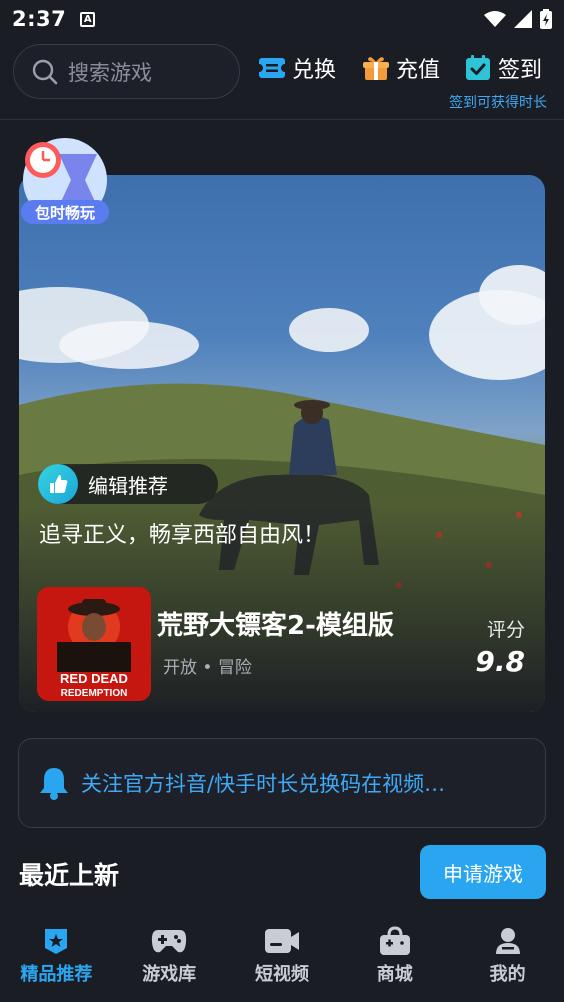  Describe the element at coordinates (169, 941) in the screenshot. I see `gamepad-icon` at that location.